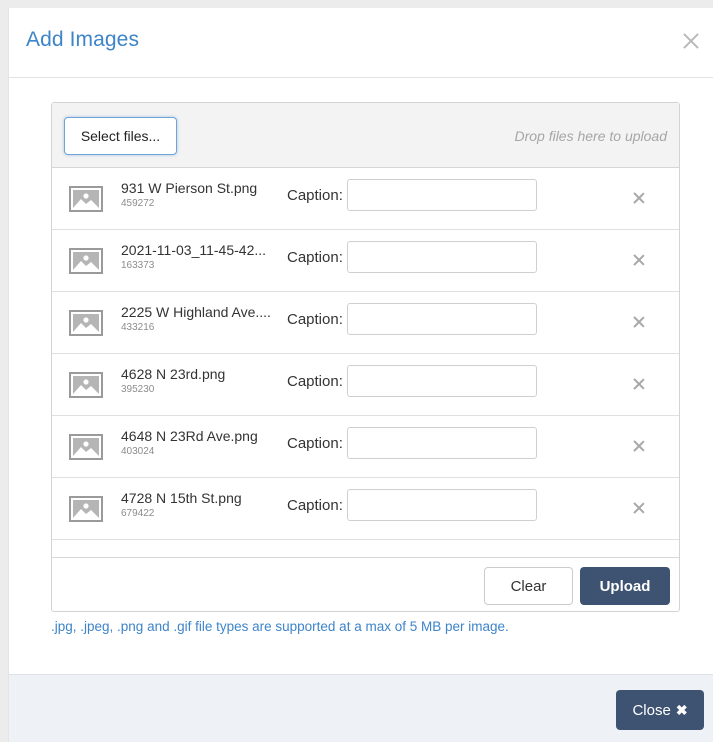  I want to click on file-size: 403024, so click(138, 451).